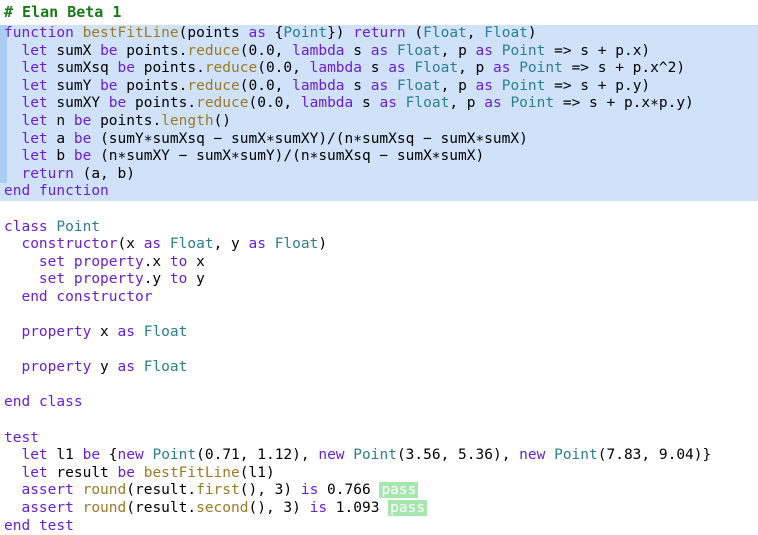 The image size is (758, 535). I want to click on code-line: let n be points.length(), so click(379, 121).